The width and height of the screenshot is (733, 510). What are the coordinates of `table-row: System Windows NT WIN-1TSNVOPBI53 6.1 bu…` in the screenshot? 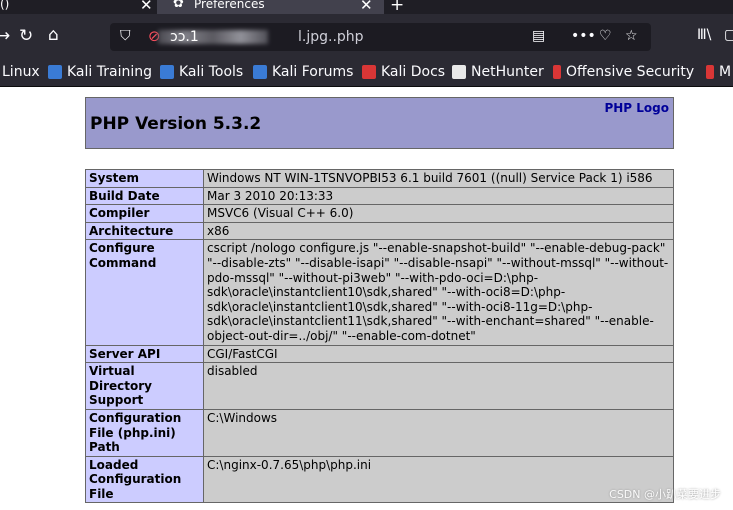 It's located at (379, 178).